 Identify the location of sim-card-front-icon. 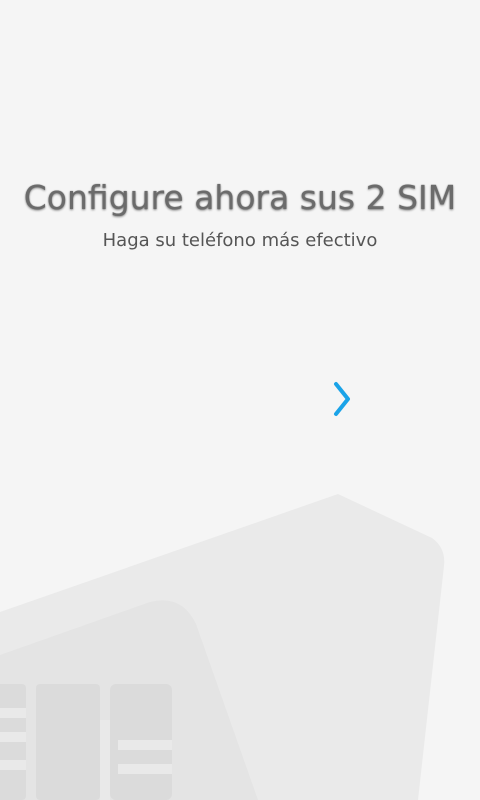
(129, 700).